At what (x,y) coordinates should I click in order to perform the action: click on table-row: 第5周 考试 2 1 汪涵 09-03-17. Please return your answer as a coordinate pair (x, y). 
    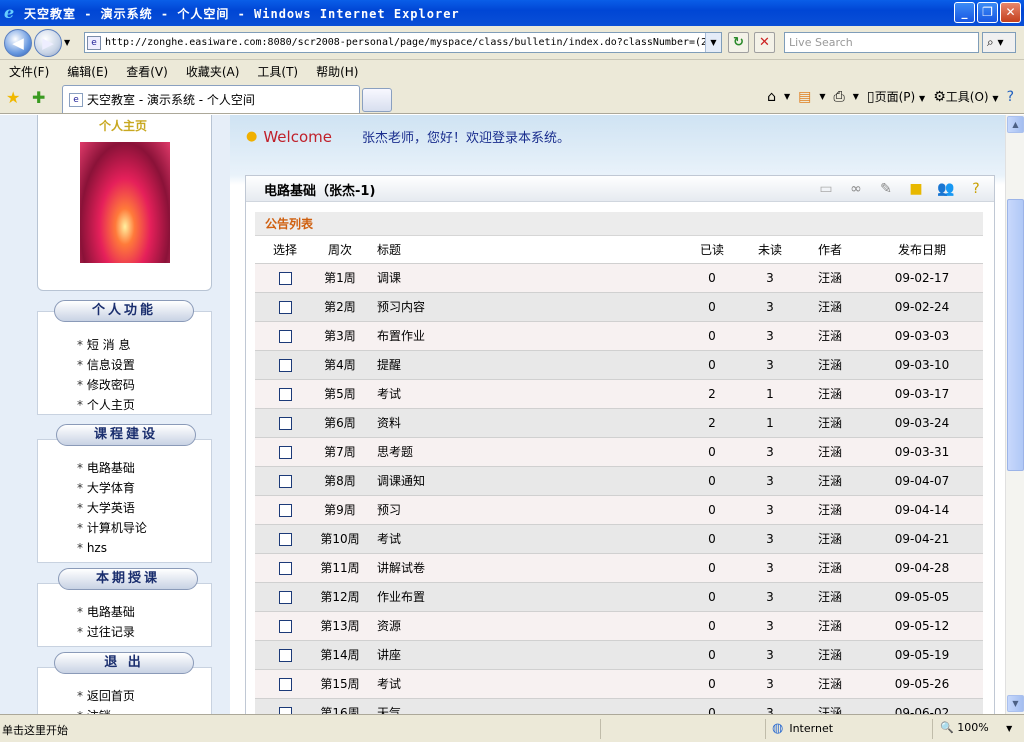
    Looking at the image, I should click on (619, 394).